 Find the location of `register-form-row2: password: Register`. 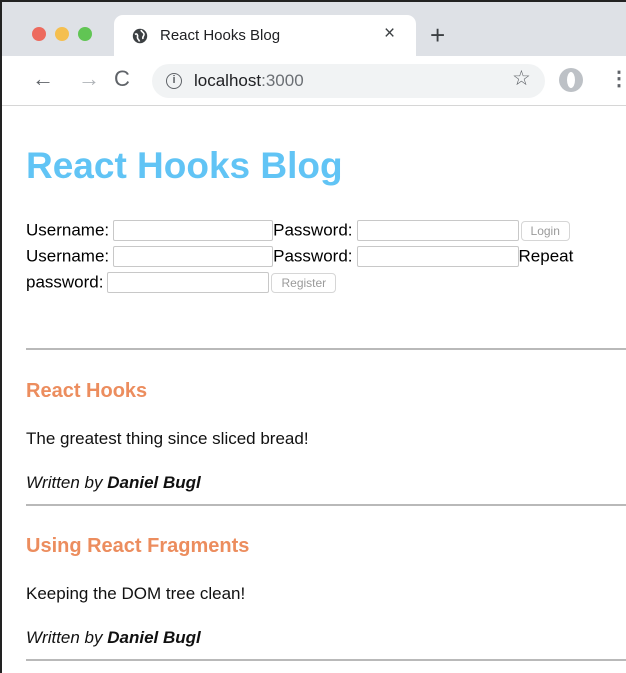

register-form-row2: password: Register is located at coordinates (181, 282).